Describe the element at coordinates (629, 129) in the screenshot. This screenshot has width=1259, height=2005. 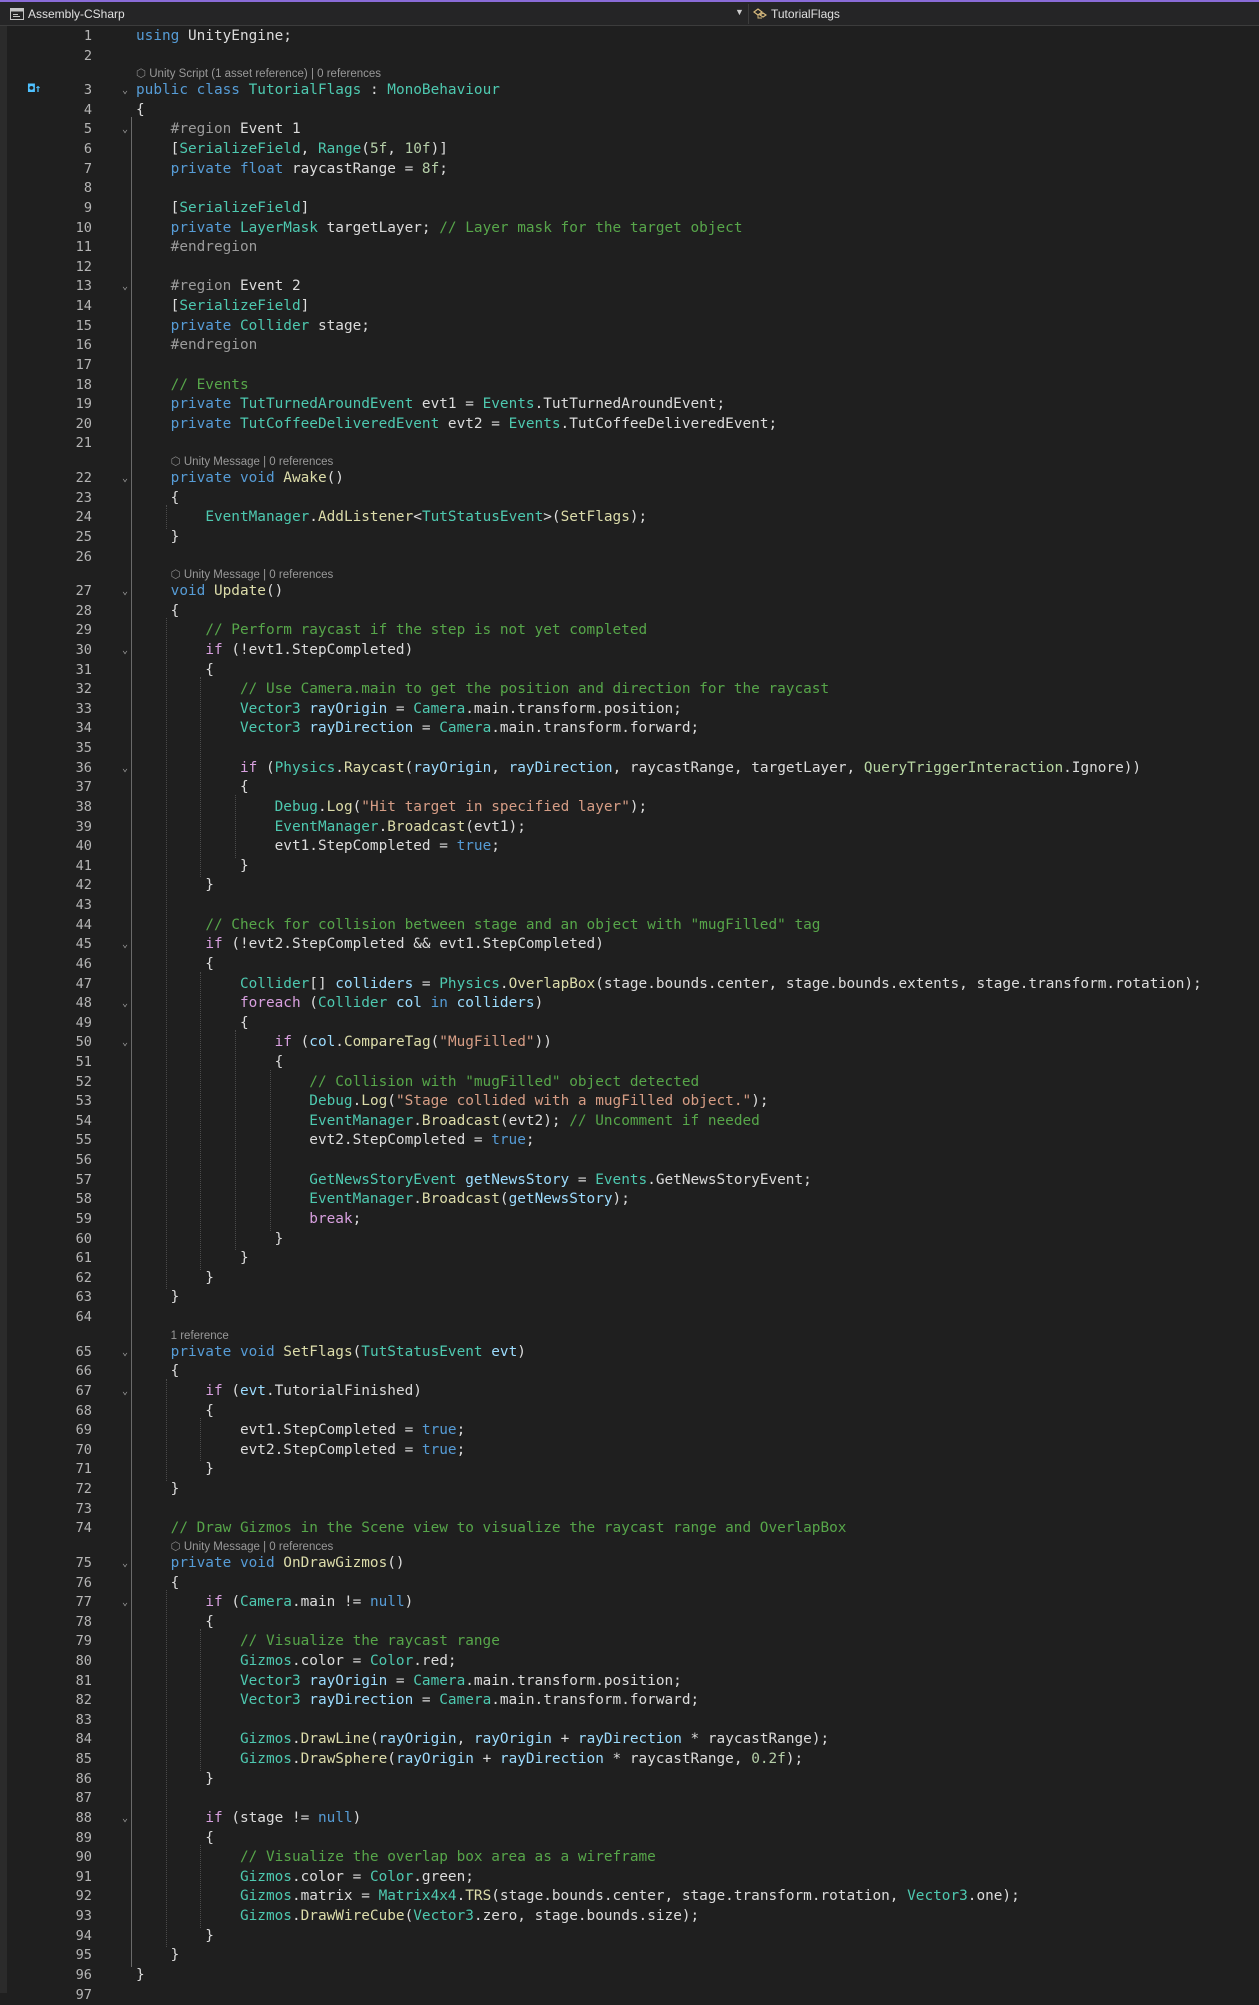
I see `code-line: 5 ⌄ #region Event 1` at that location.